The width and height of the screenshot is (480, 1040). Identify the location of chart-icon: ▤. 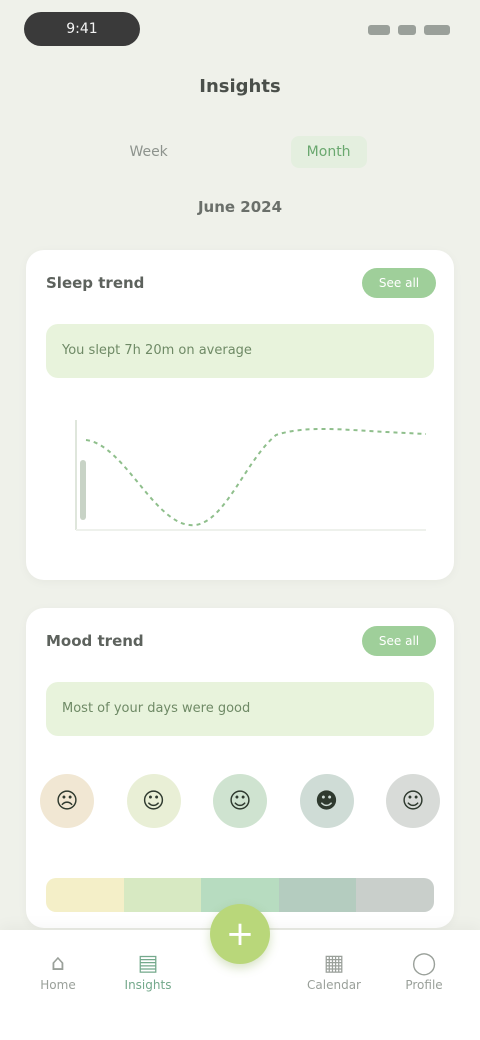
(148, 963).